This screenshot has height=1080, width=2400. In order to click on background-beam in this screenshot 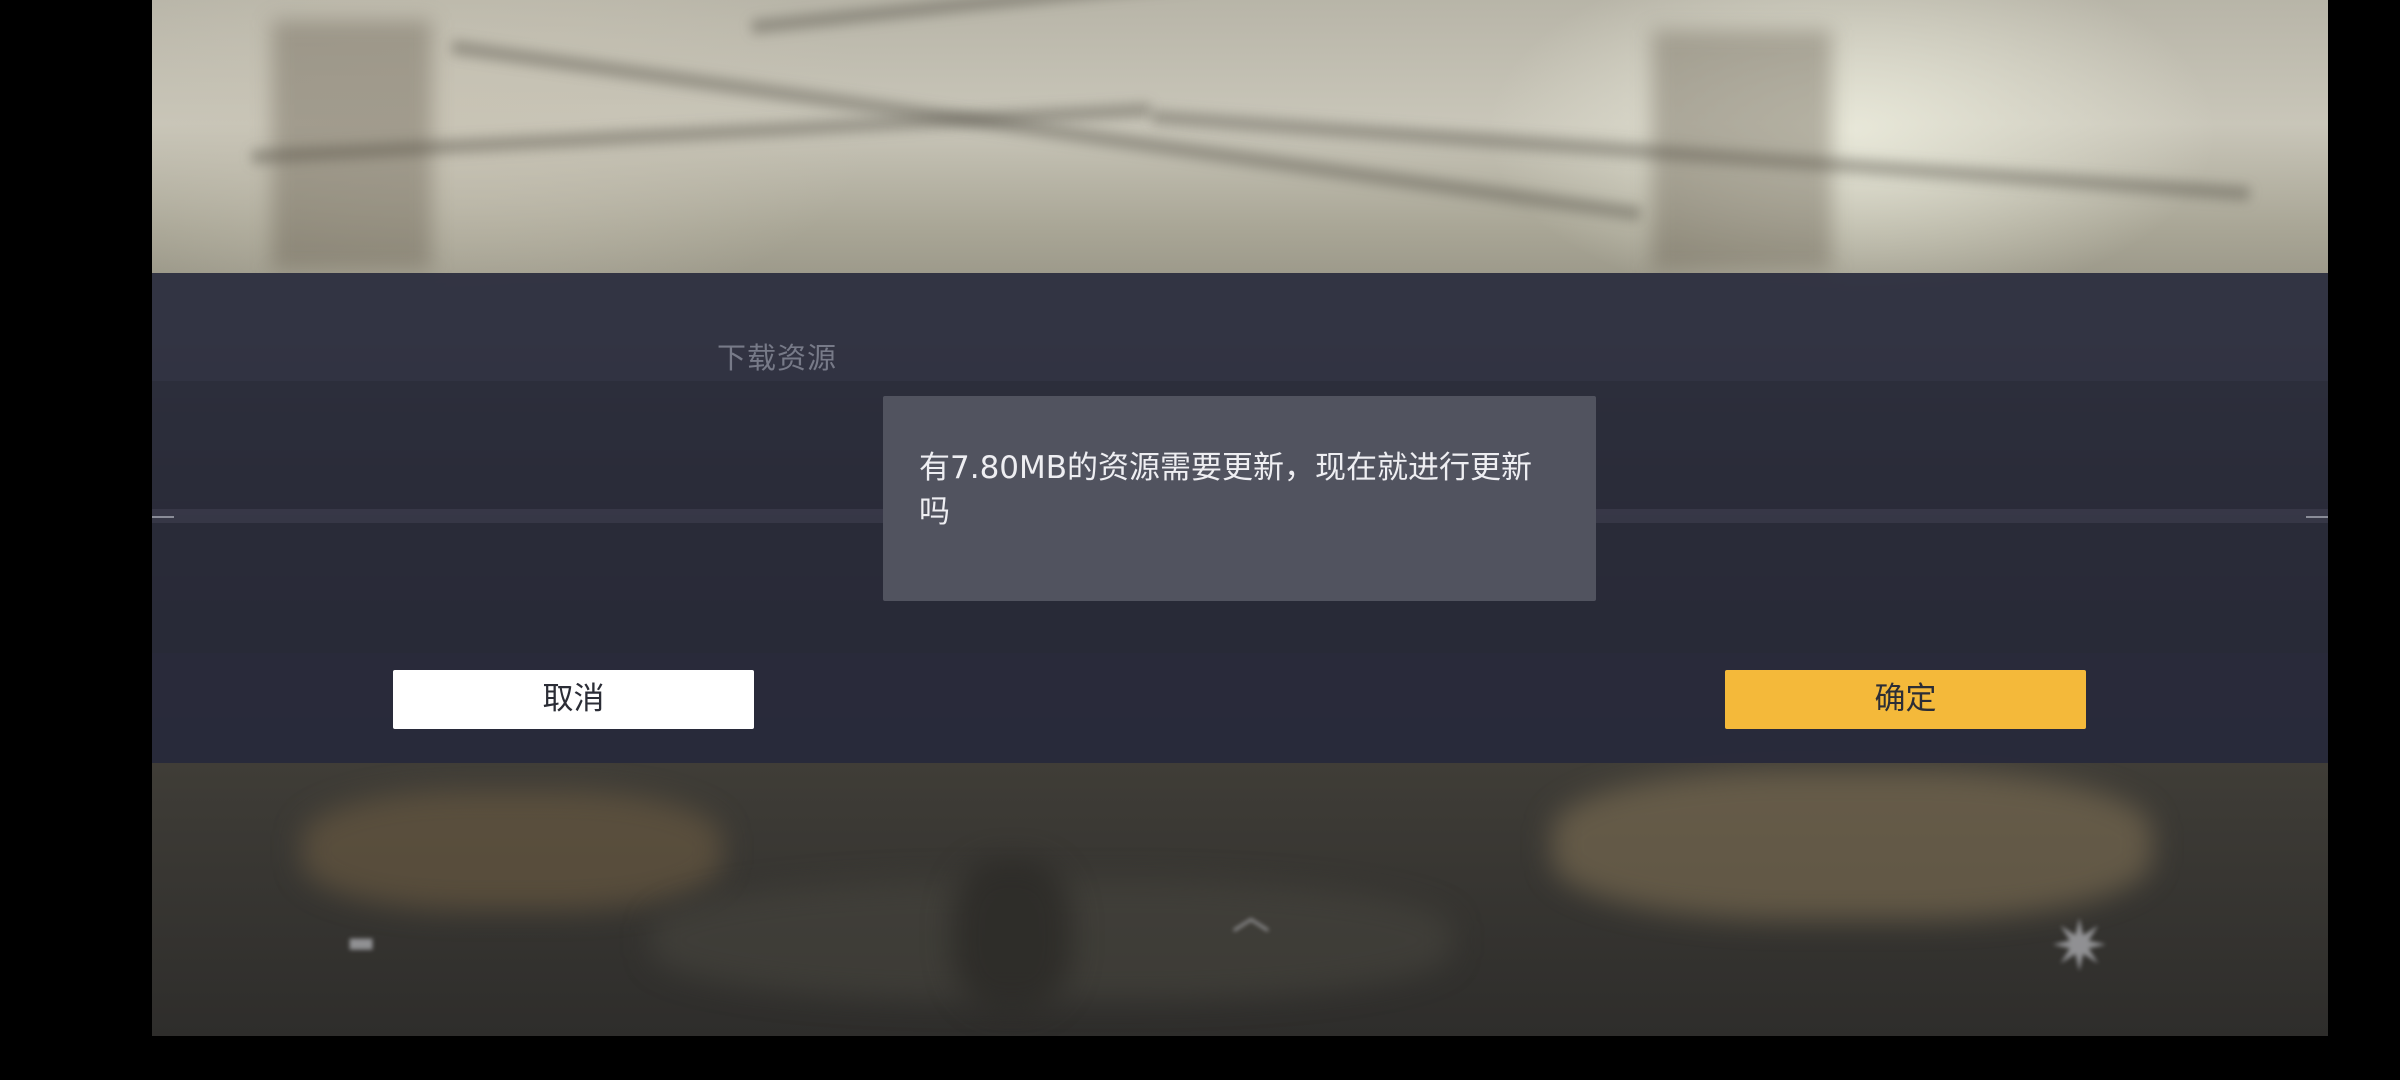, I will do `click(1398, 17)`.